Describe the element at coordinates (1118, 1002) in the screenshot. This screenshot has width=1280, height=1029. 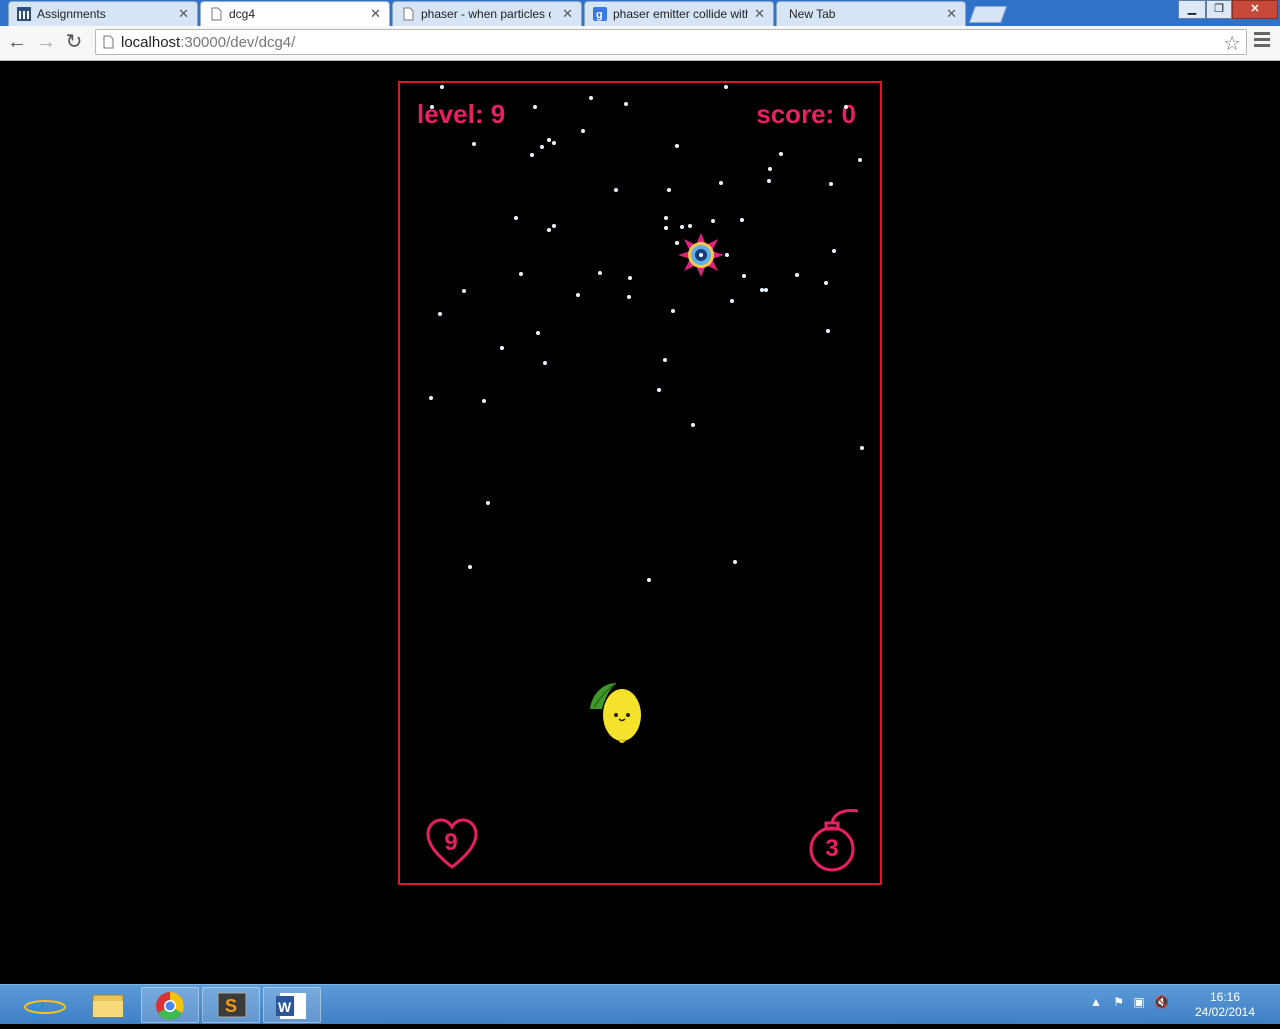
I see `action-center-flag-icon: ⚑` at that location.